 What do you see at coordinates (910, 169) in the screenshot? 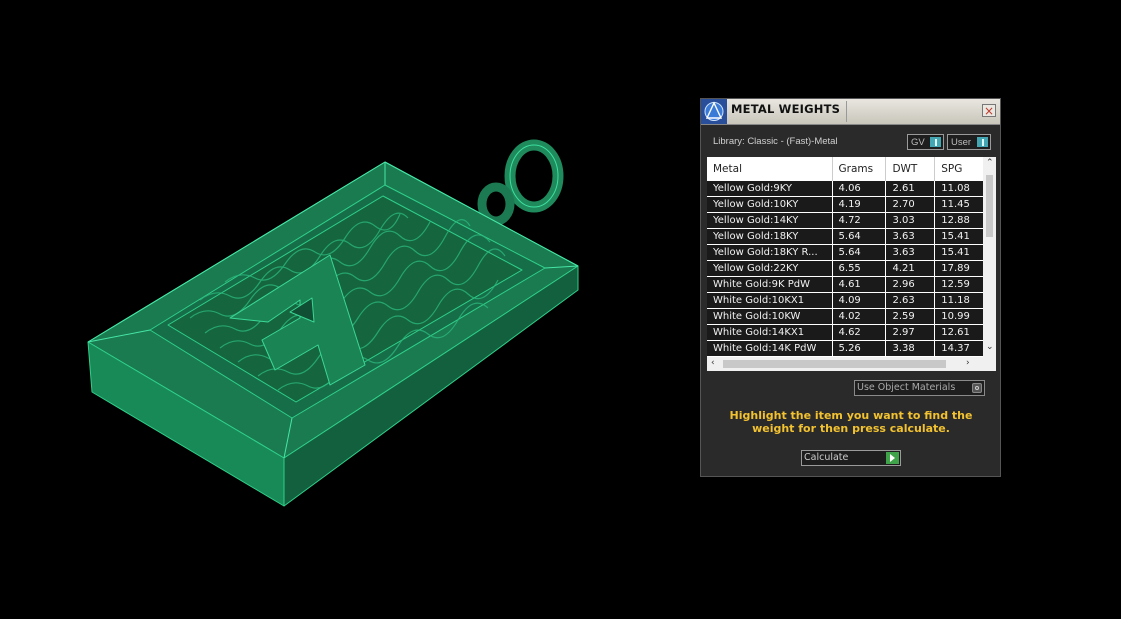
I see `column-header-dwt: DWT` at bounding box center [910, 169].